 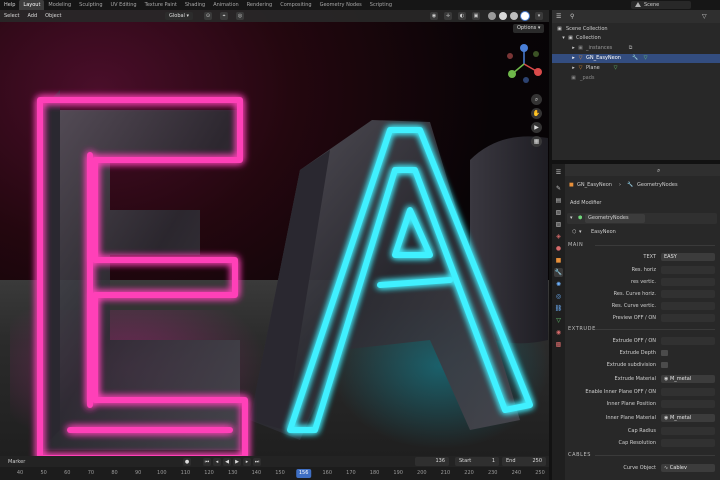 What do you see at coordinates (664, 365) in the screenshot?
I see `extrude-subdivision-checkbox` at bounding box center [664, 365].